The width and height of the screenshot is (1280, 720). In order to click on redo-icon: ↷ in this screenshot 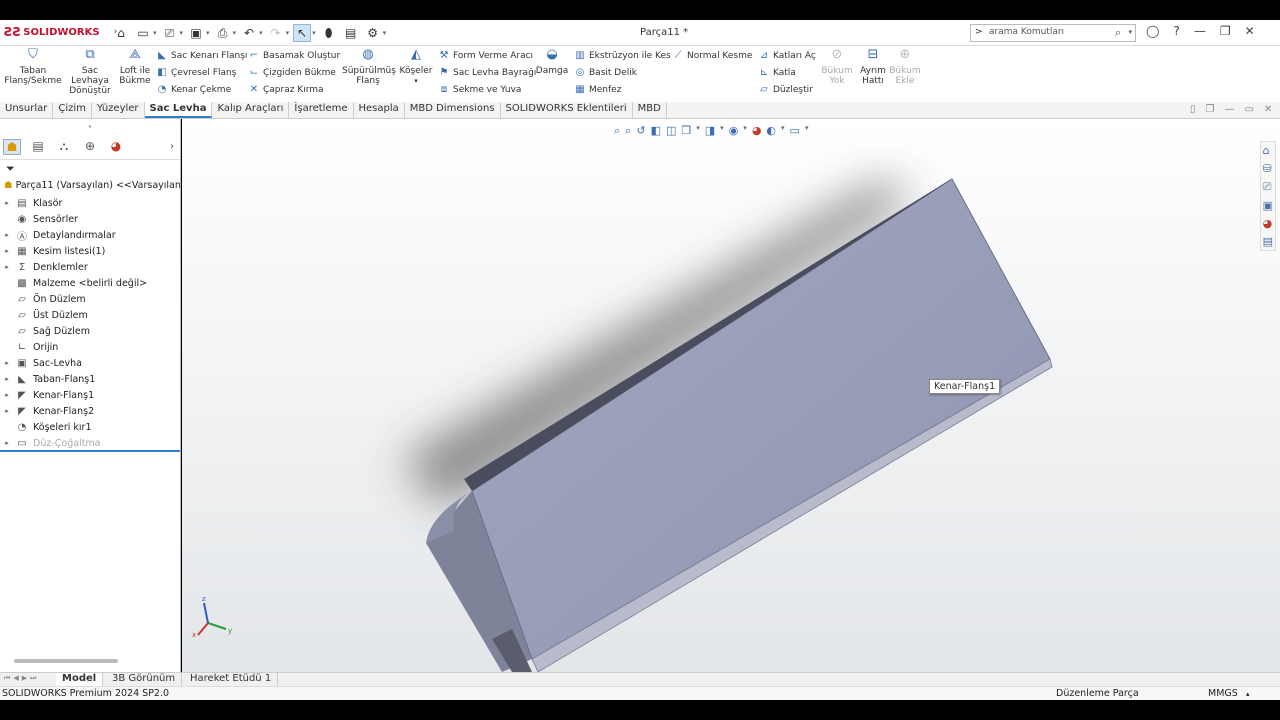, I will do `click(276, 33)`.